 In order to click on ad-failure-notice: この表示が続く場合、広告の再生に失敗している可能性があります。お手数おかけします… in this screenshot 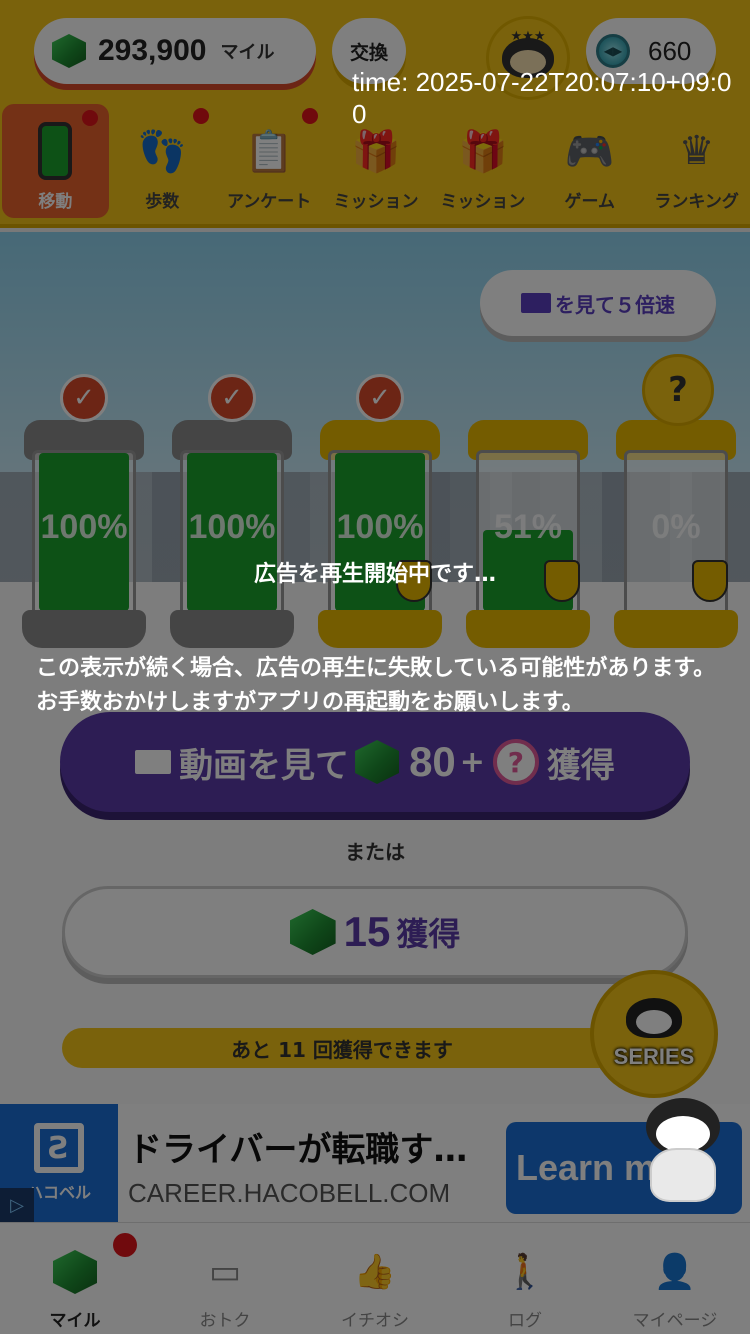, I will do `click(376, 685)`.